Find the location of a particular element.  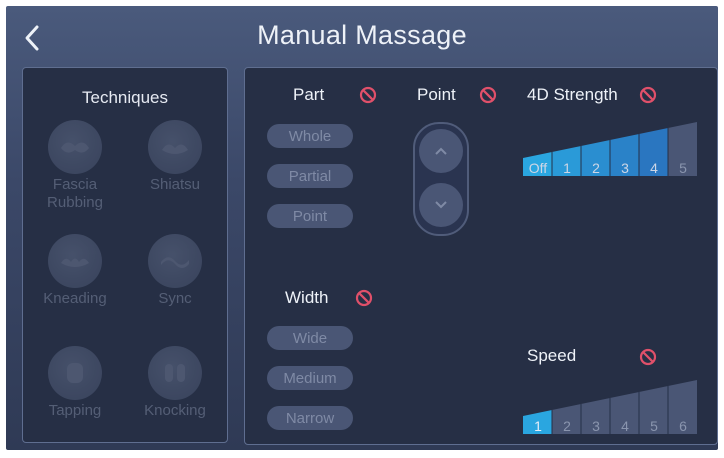

page-title: Manual Massage is located at coordinates (362, 35).